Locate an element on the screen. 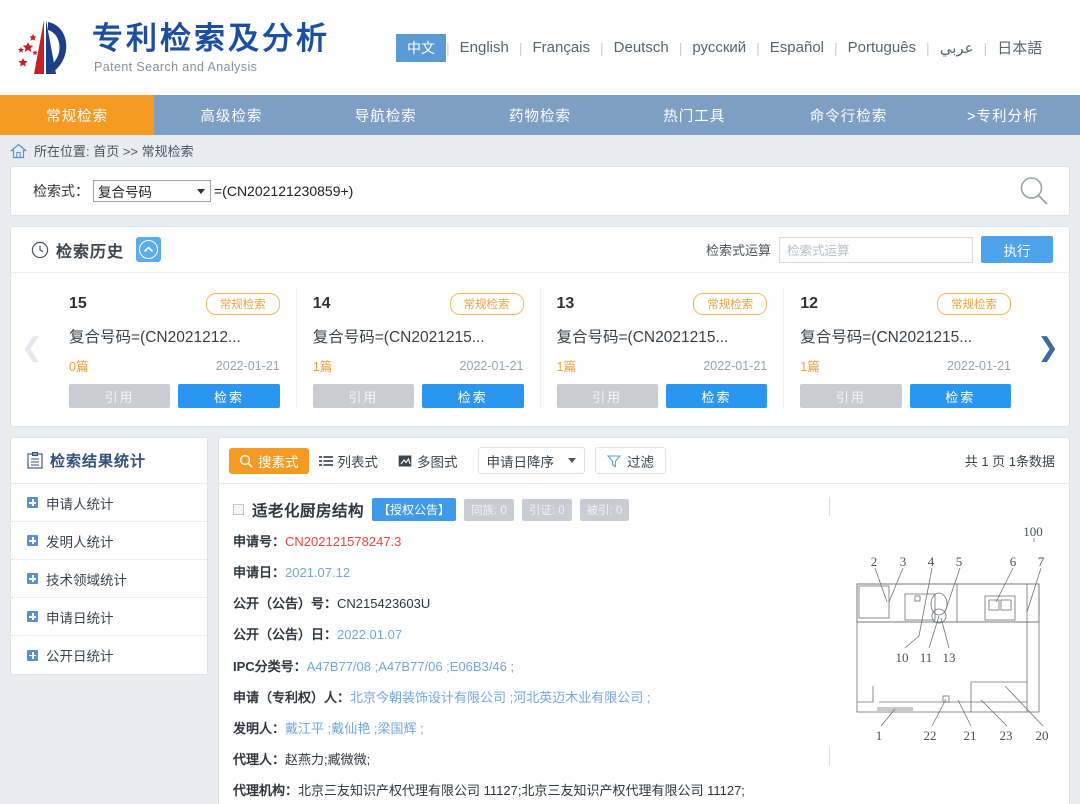  nav-item-2: 导航检索 is located at coordinates (386, 115).